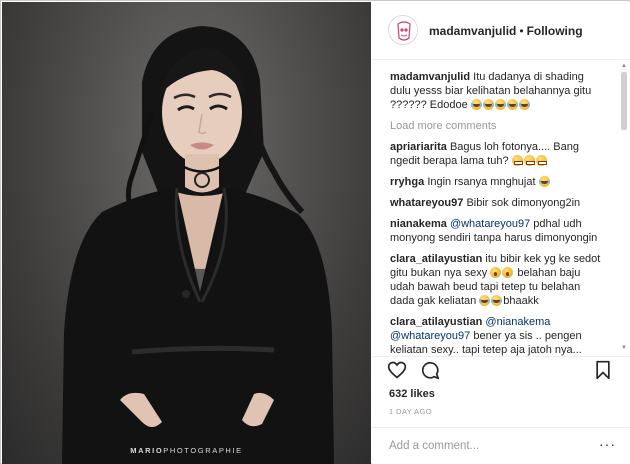 This screenshot has width=630, height=464. What do you see at coordinates (430, 77) in the screenshot?
I see `comment-username: madamvanjulid` at bounding box center [430, 77].